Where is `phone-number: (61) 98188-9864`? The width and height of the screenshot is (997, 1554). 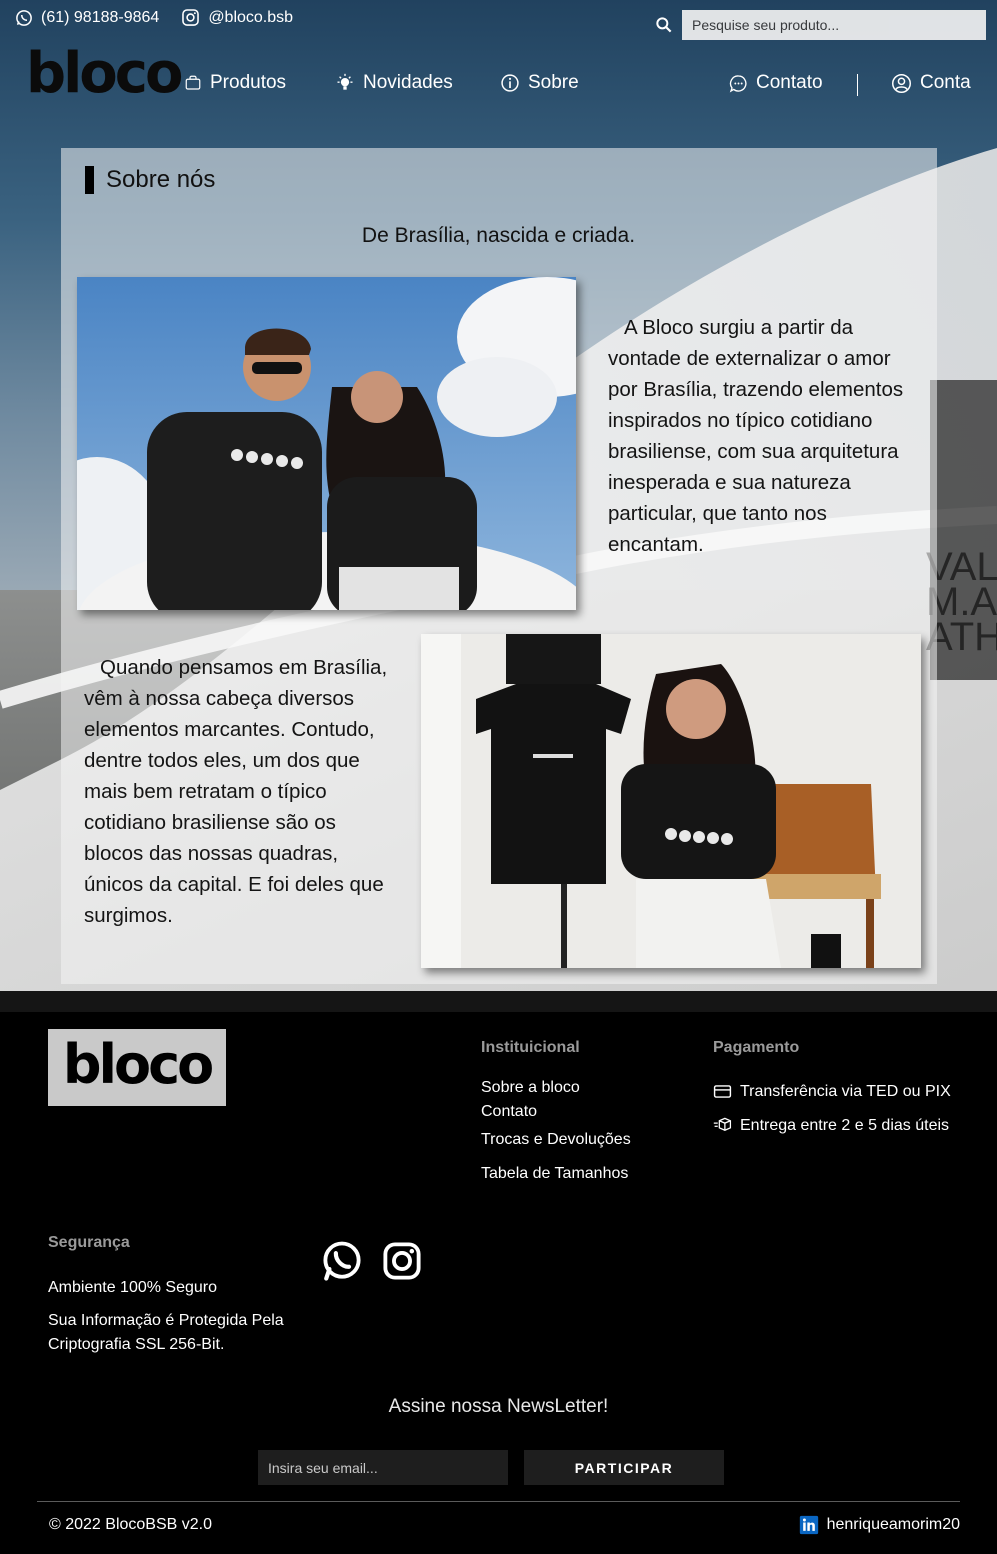
phone-number: (61) 98188-9864 is located at coordinates (100, 17).